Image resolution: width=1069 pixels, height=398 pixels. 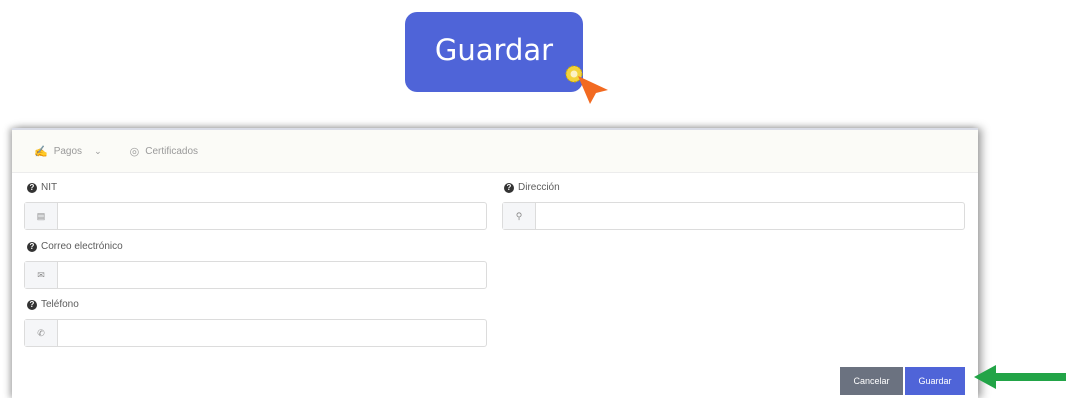 I want to click on tab-certificados-label: Certificados, so click(x=172, y=151).